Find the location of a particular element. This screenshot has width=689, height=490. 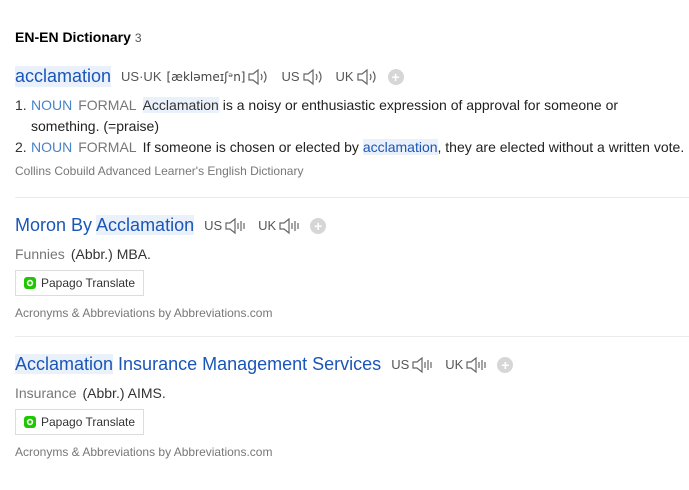

phonetic: [ækləmeɪʃᵊn] is located at coordinates (206, 76).